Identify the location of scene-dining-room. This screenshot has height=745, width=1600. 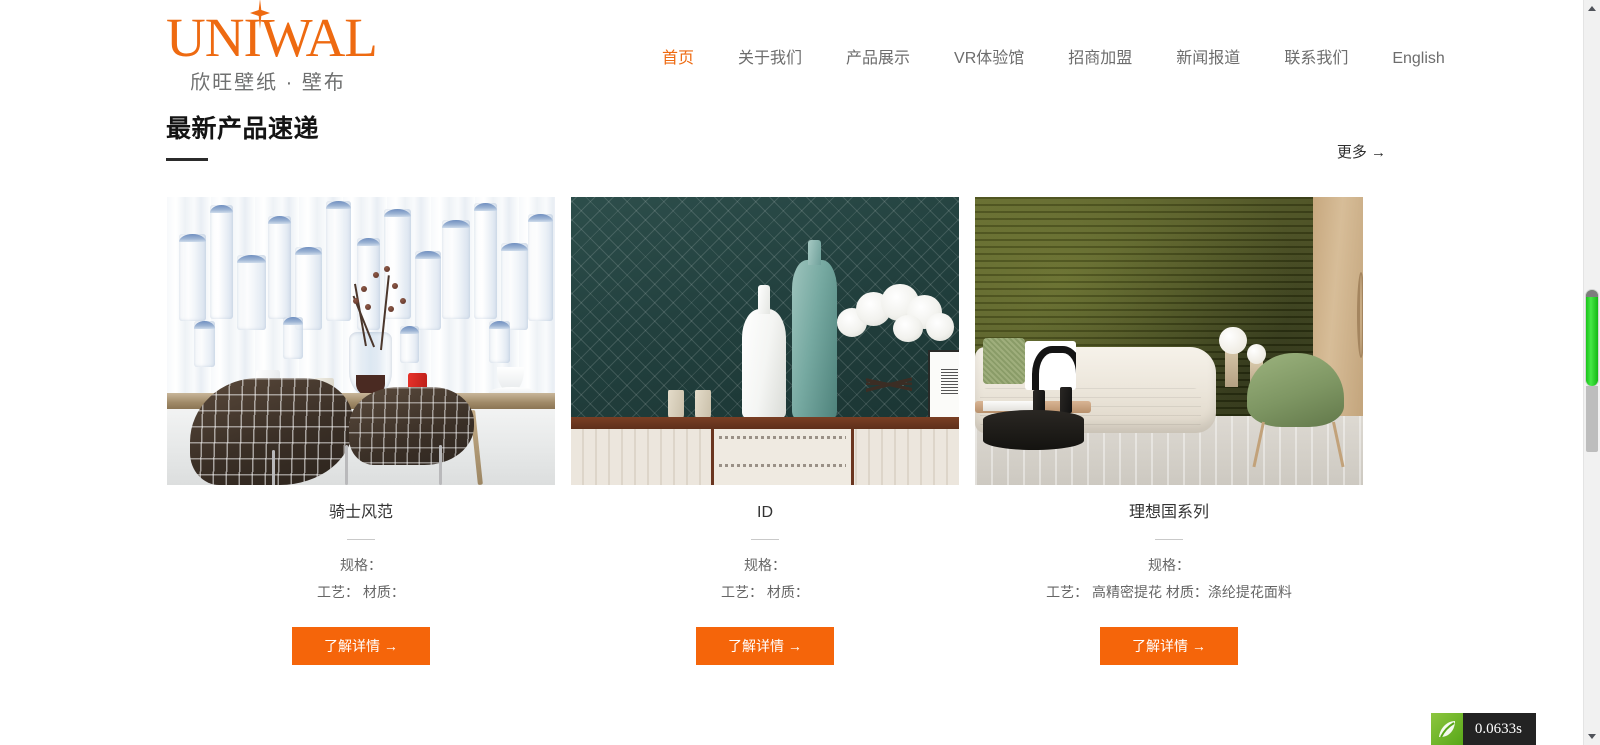
(361, 341).